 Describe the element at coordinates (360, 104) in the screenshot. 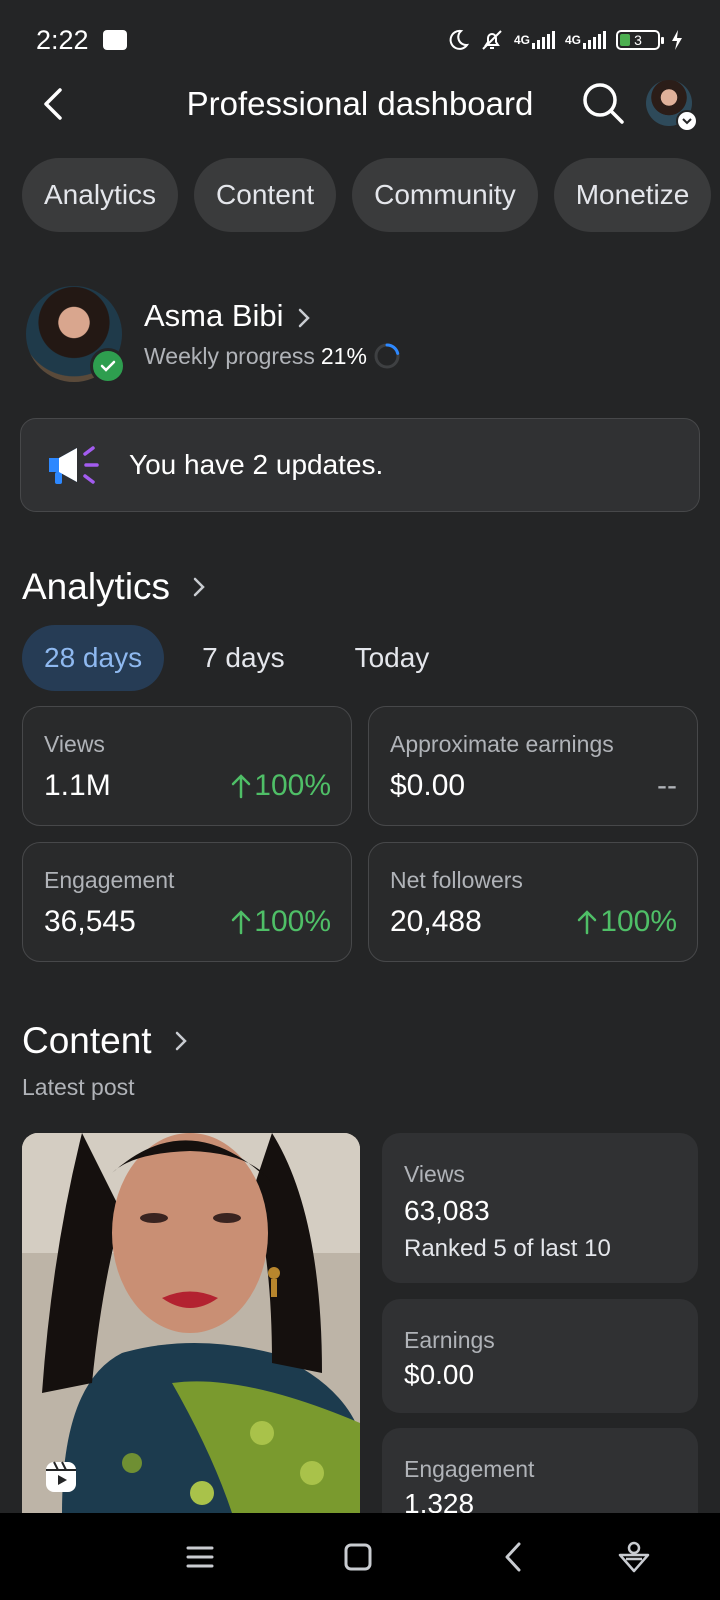

I see `top-app-bar: Professional dashboard` at that location.